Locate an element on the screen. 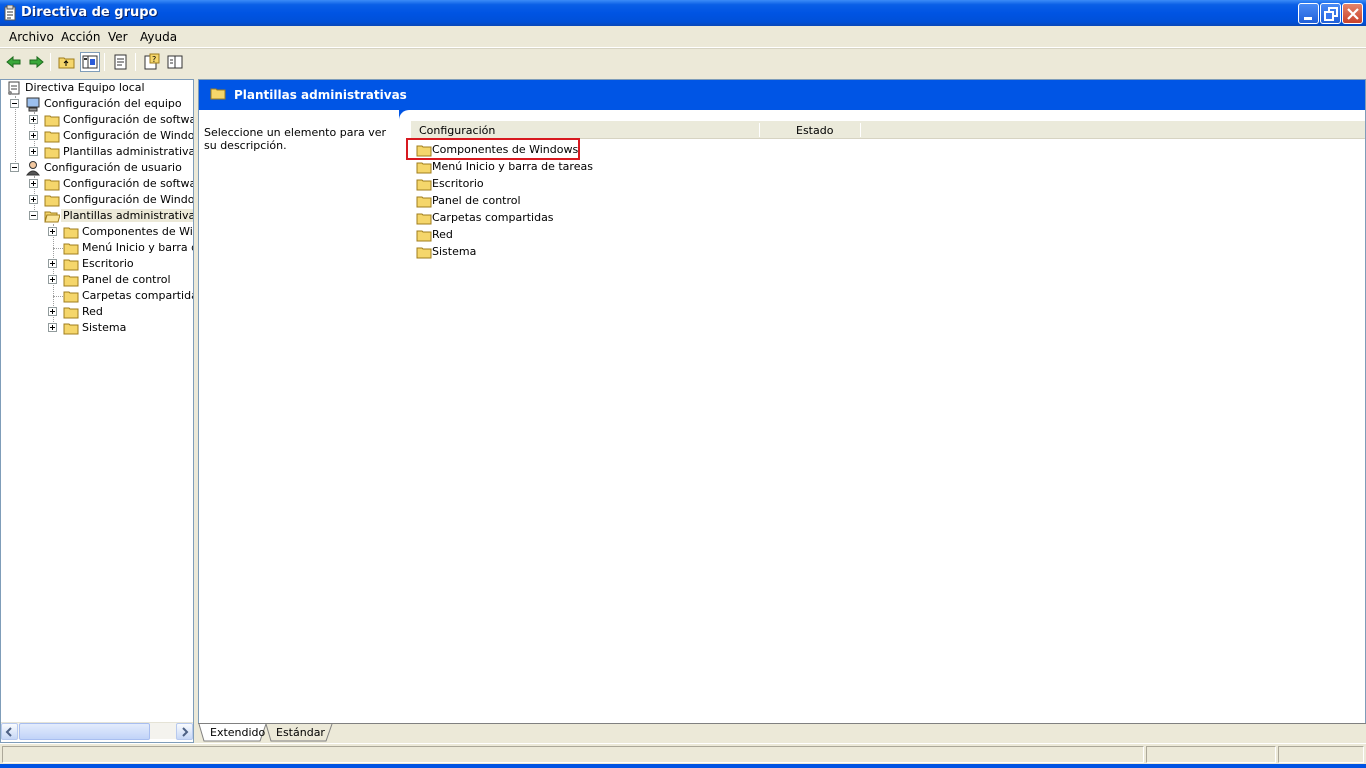  status-pane-secondary is located at coordinates (1211, 754).